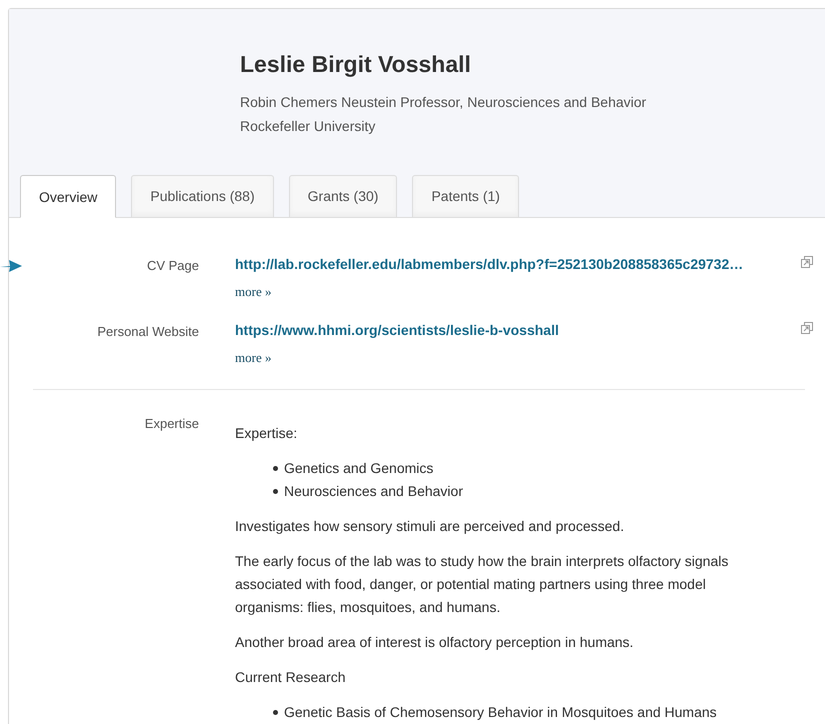 The width and height of the screenshot is (825, 724). Describe the element at coordinates (343, 196) in the screenshot. I see `tab: Grants (30)` at that location.